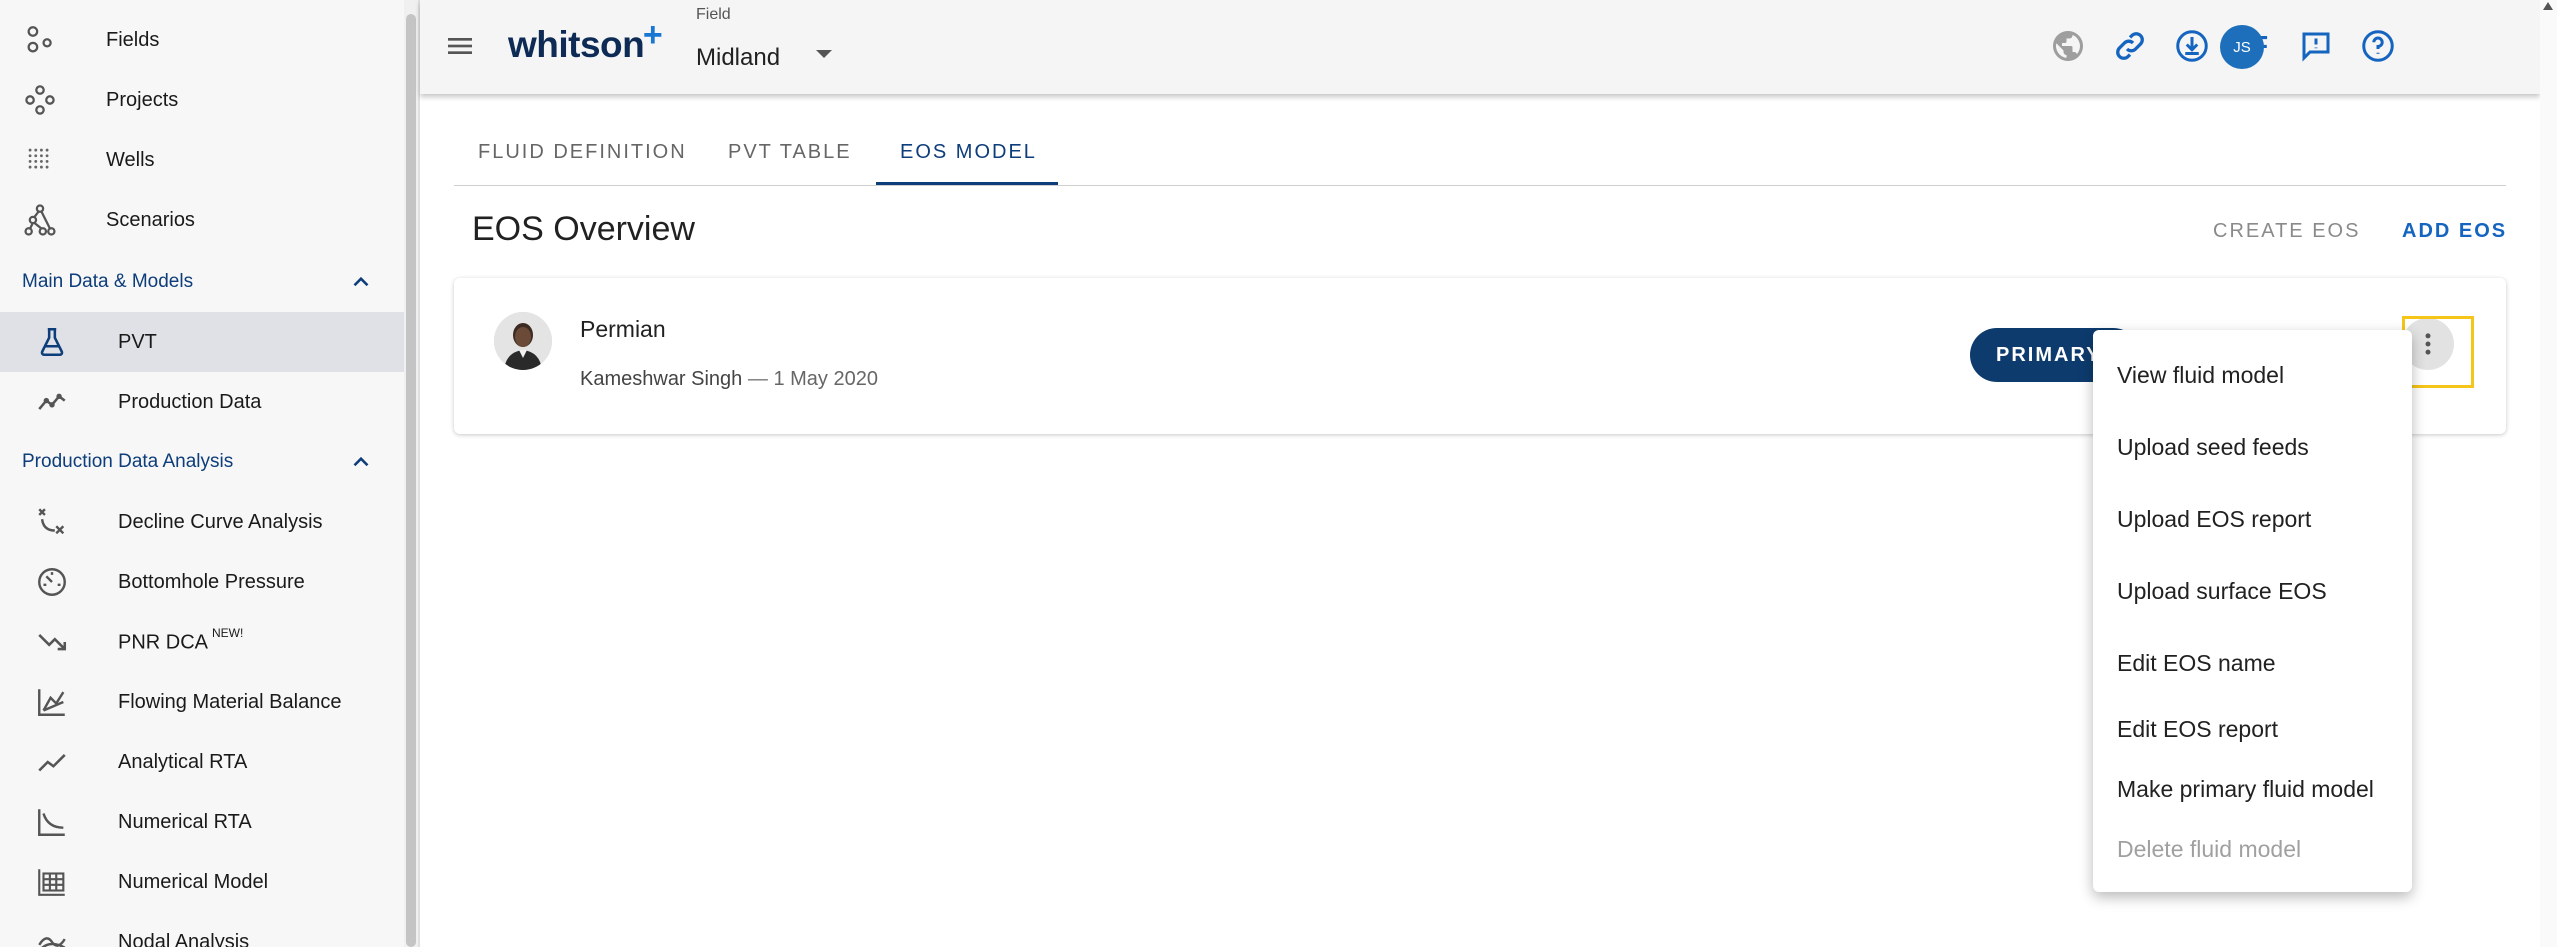 The image size is (2557, 947). I want to click on scenarios-icon, so click(40, 220).